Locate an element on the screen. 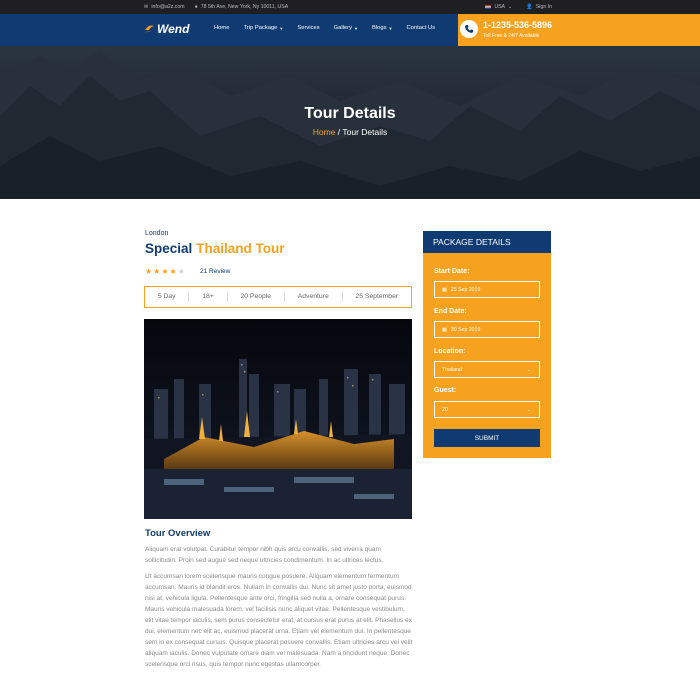  address-text: 78 5th Ave, New York, Ny 10011, USA is located at coordinates (244, 7).